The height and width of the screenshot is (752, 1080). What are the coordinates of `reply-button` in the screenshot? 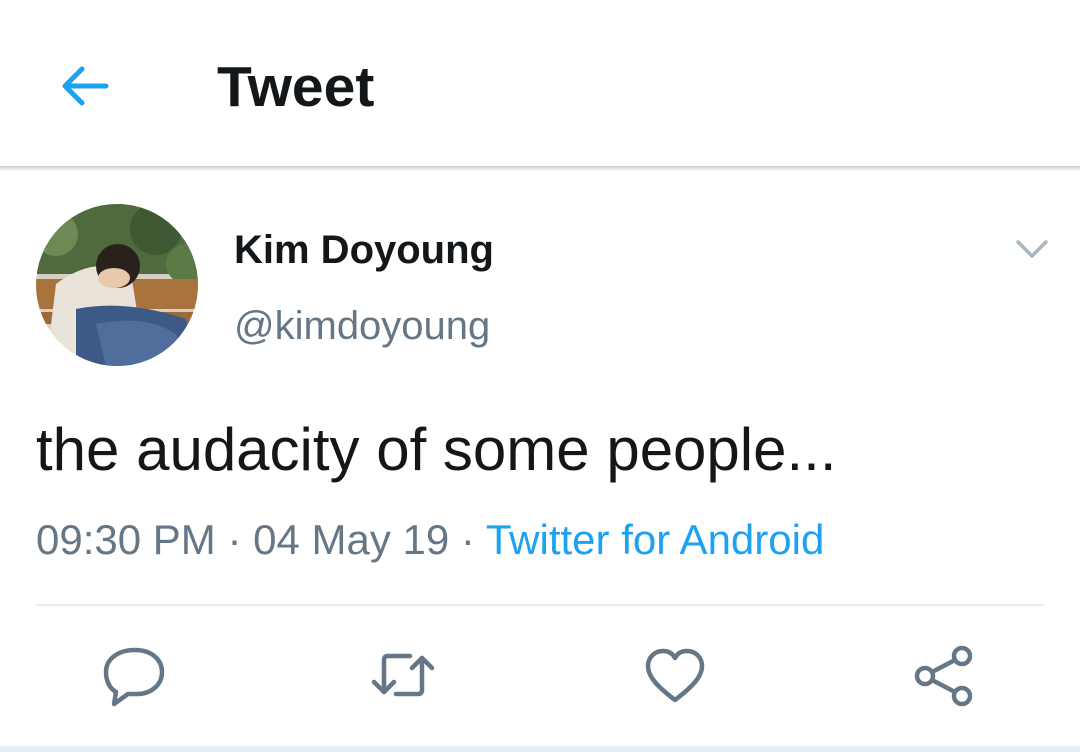 It's located at (135, 675).